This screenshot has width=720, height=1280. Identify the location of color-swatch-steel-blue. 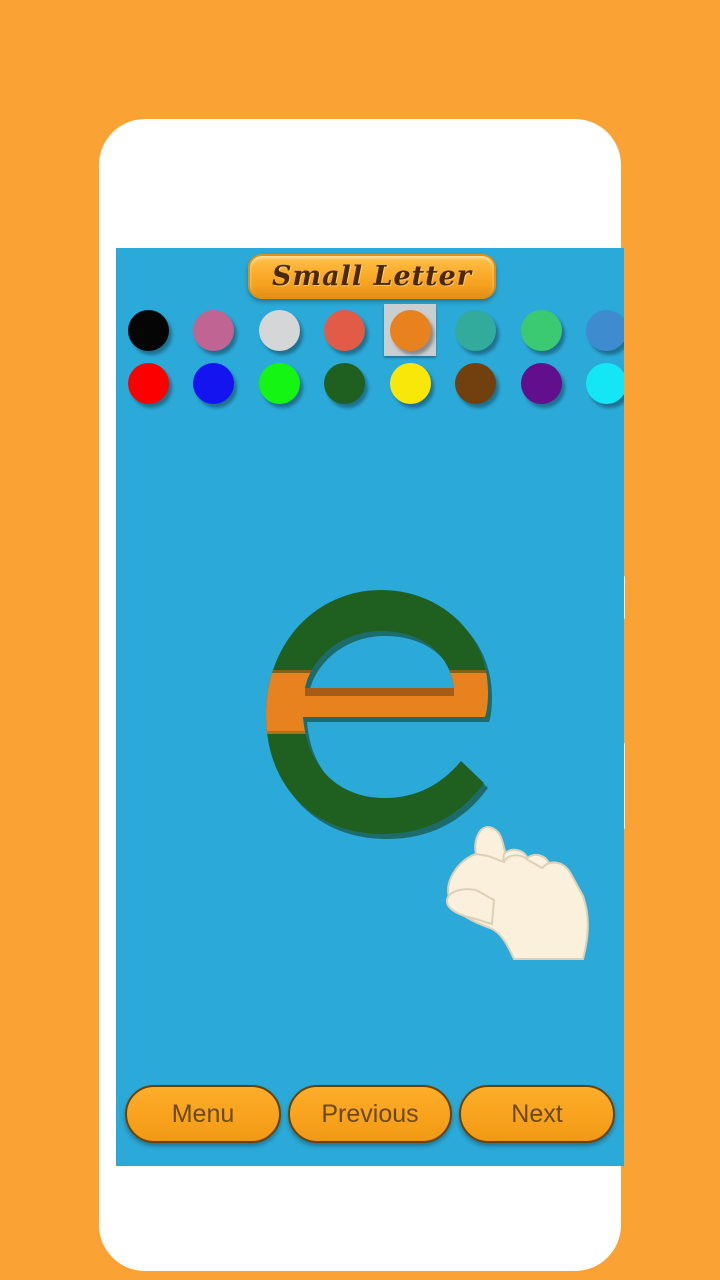
(602, 330).